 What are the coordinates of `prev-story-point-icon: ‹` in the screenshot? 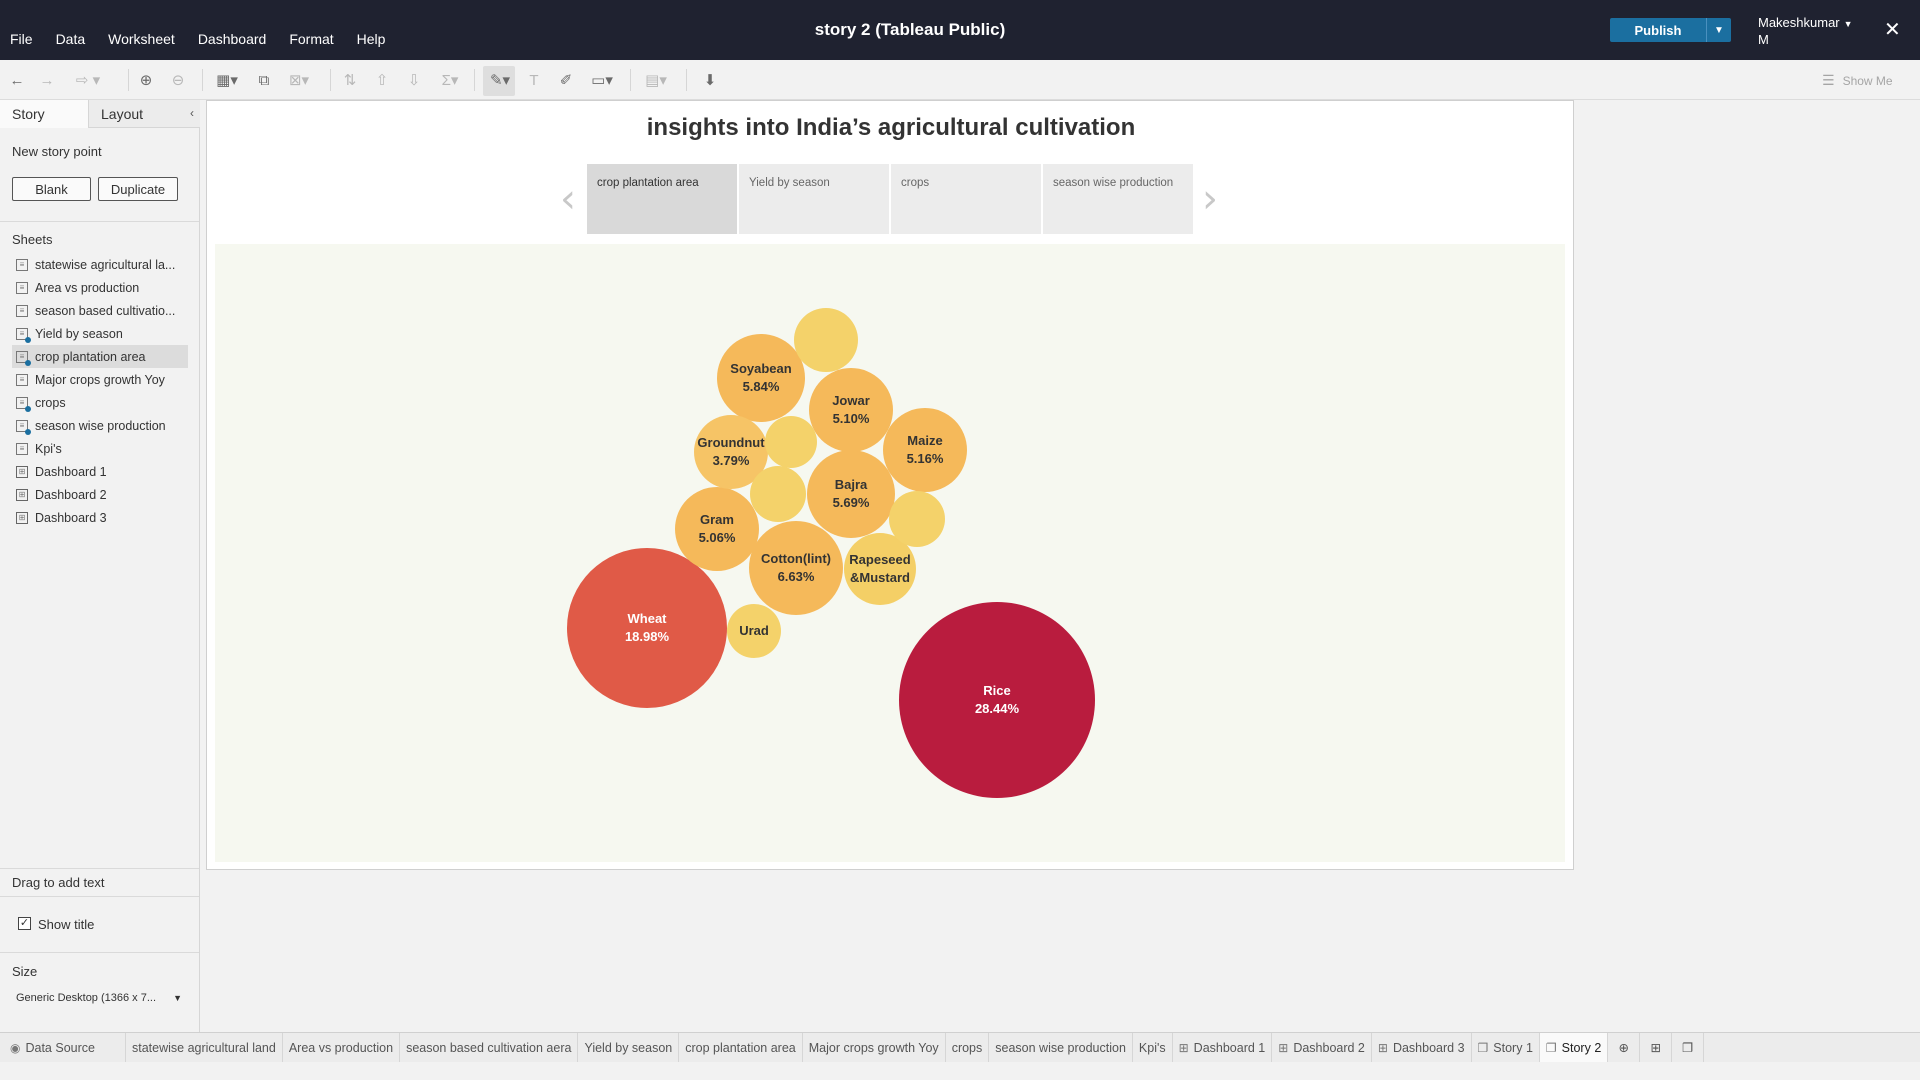 It's located at (568, 199).